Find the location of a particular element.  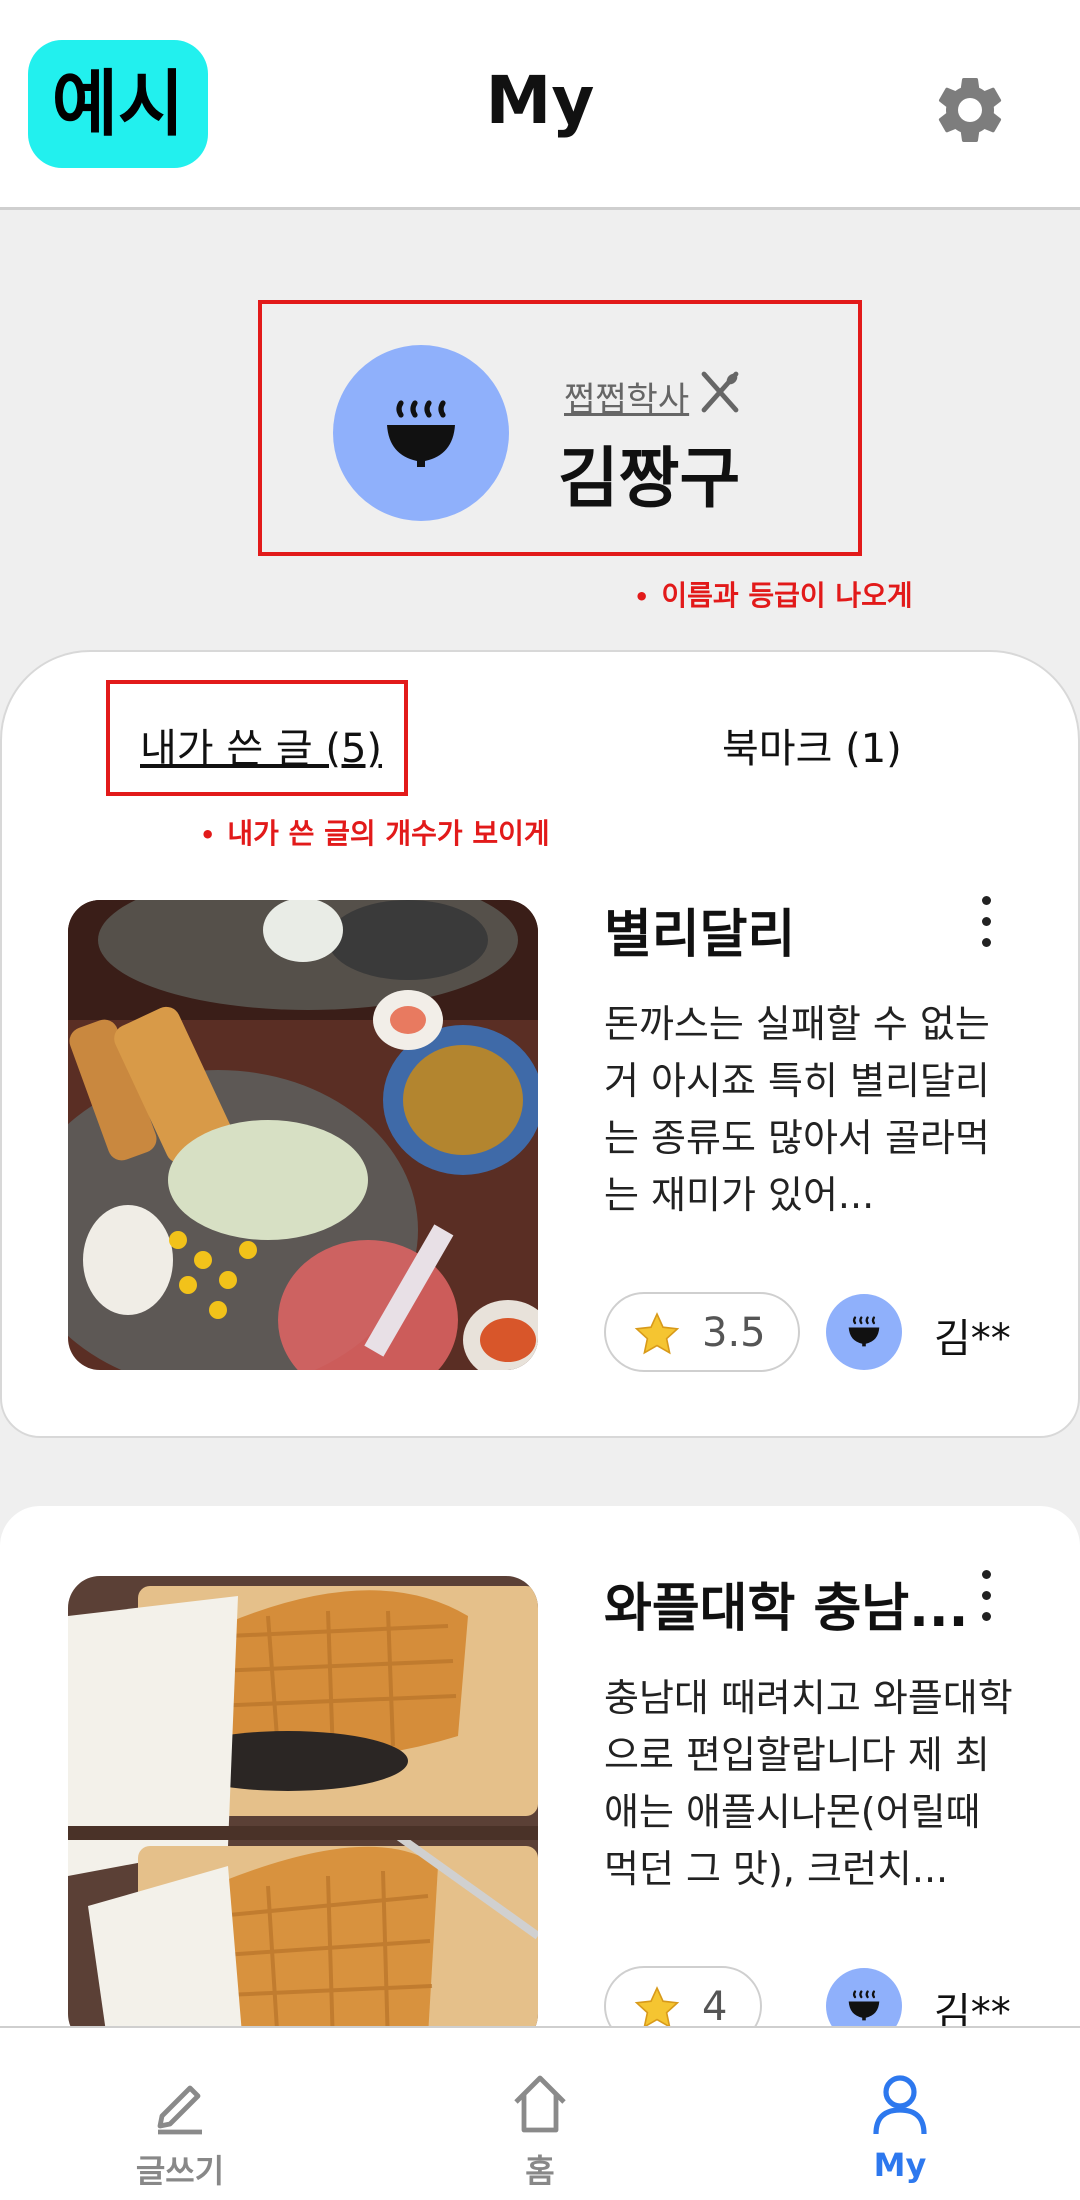

profile-avatar is located at coordinates (421, 433).